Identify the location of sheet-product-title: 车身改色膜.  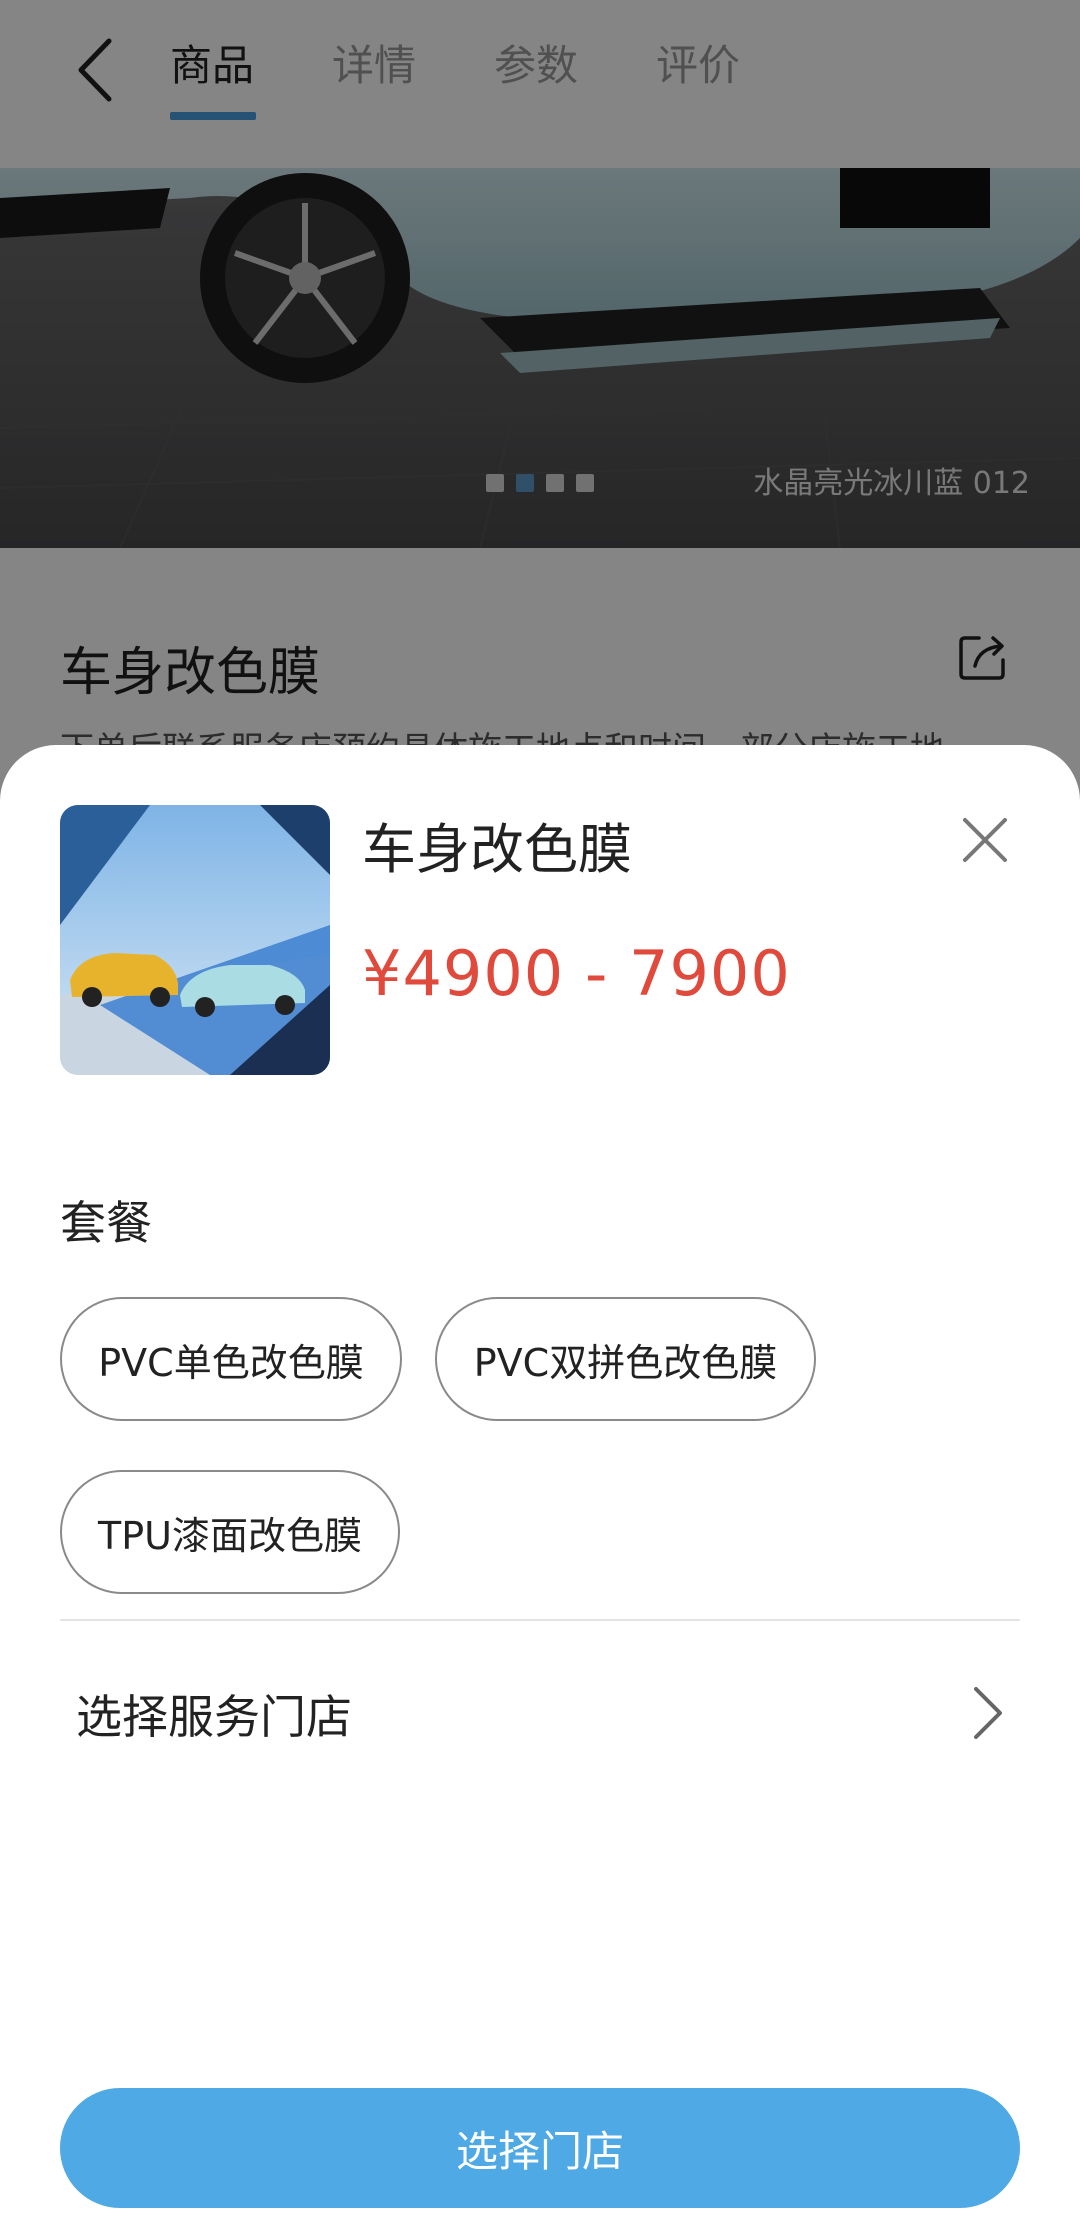
(497, 849).